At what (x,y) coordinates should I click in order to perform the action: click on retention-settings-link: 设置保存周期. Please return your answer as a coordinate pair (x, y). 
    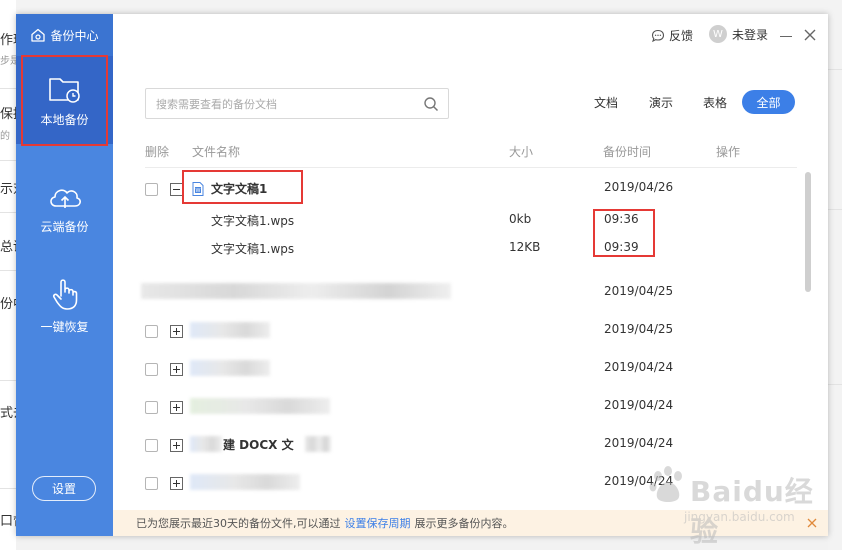
    Looking at the image, I should click on (378, 523).